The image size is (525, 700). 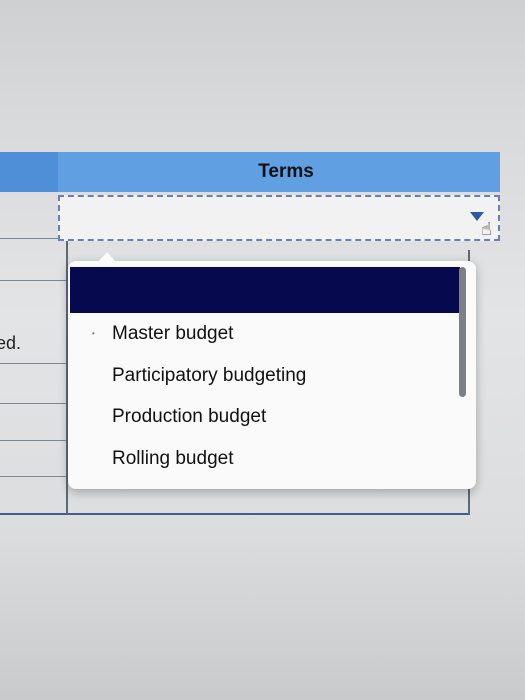 What do you see at coordinates (189, 417) in the screenshot?
I see `dropdown-option-production-budget: Production budget` at bounding box center [189, 417].